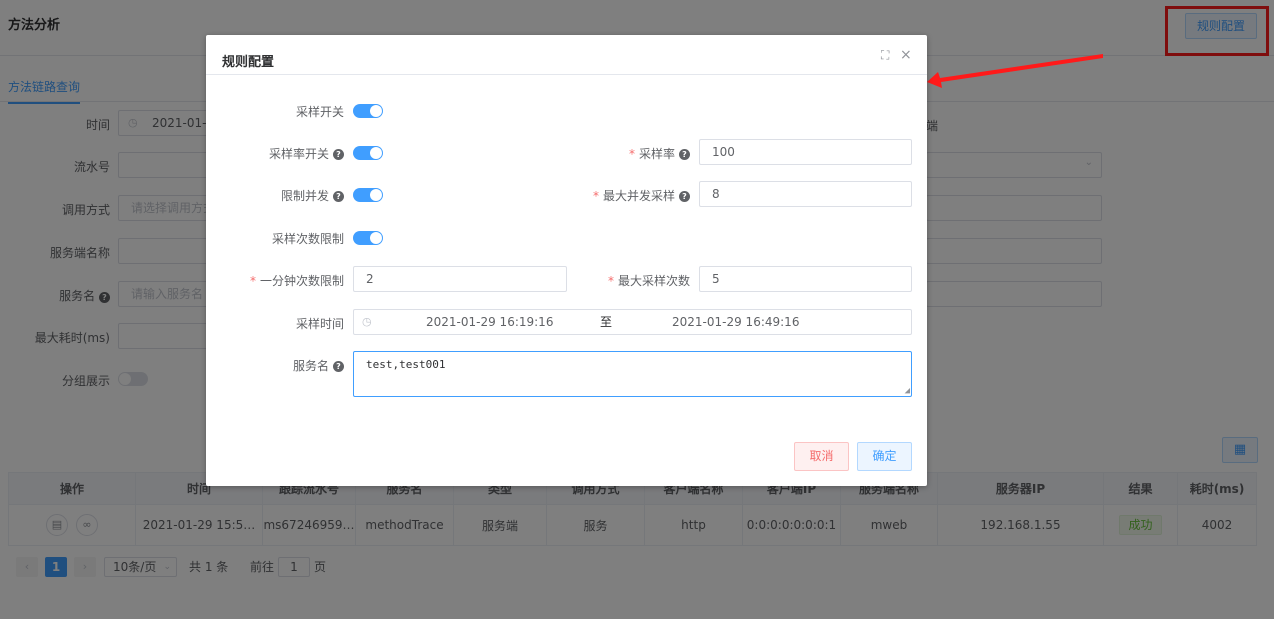 The height and width of the screenshot is (619, 1274). What do you see at coordinates (606, 322) in the screenshot?
I see `time-separator: 至` at bounding box center [606, 322].